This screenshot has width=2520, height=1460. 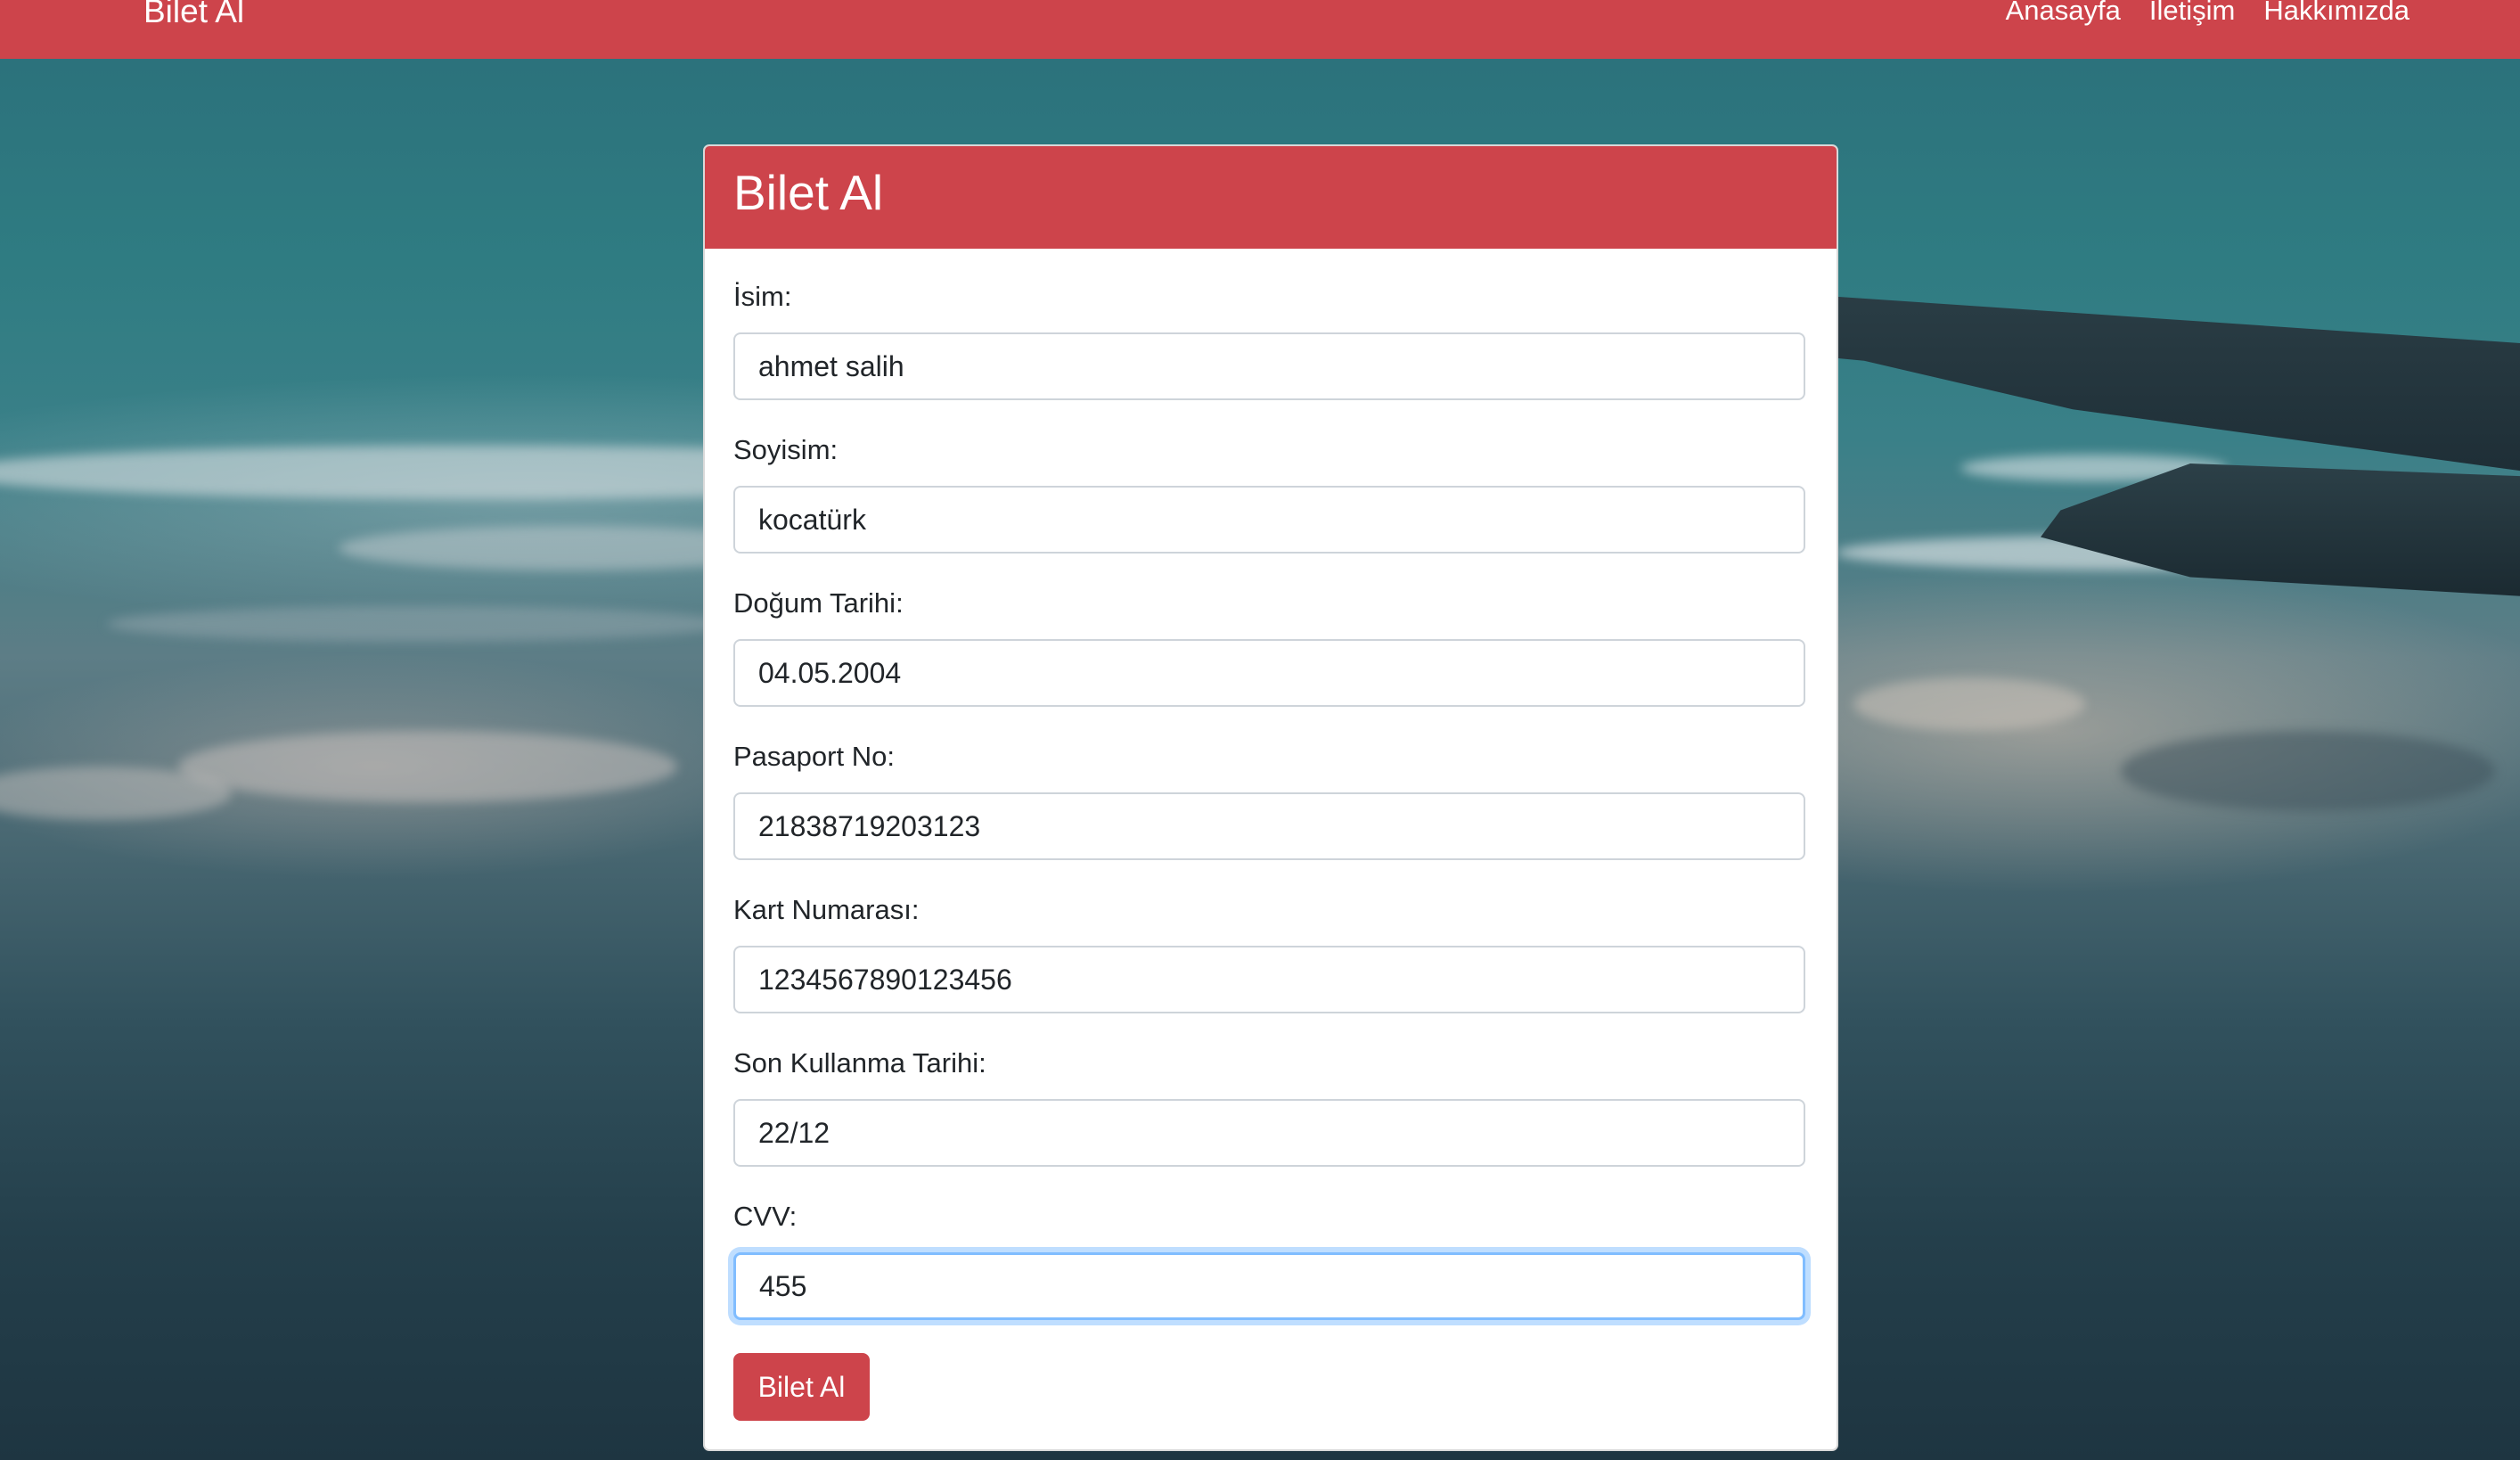 I want to click on dogum-tarihi-input, so click(x=1269, y=673).